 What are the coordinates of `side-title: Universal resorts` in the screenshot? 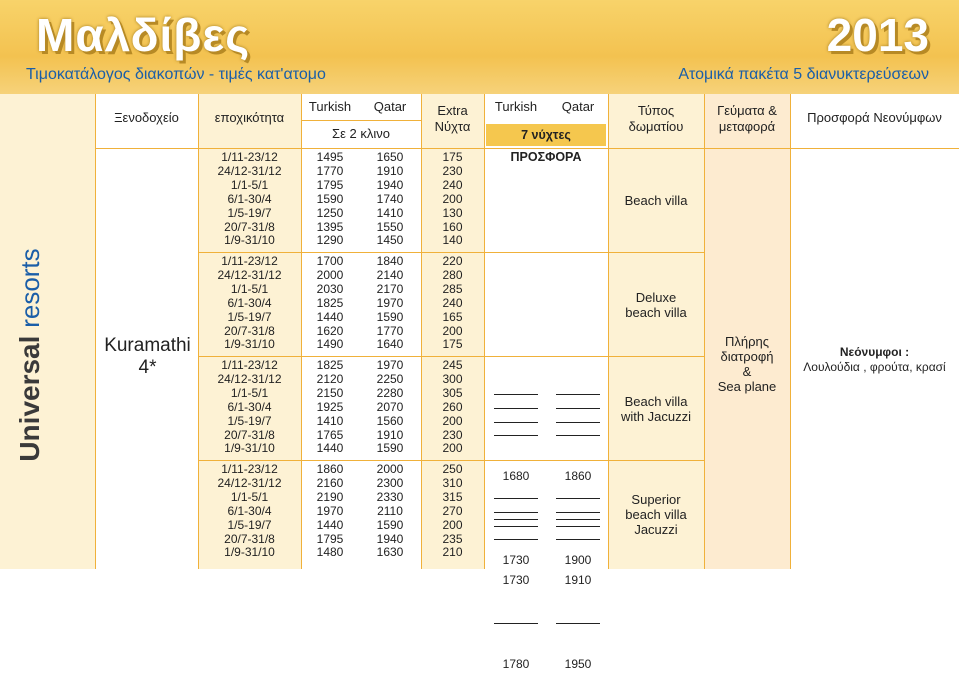 It's located at (30, 355).